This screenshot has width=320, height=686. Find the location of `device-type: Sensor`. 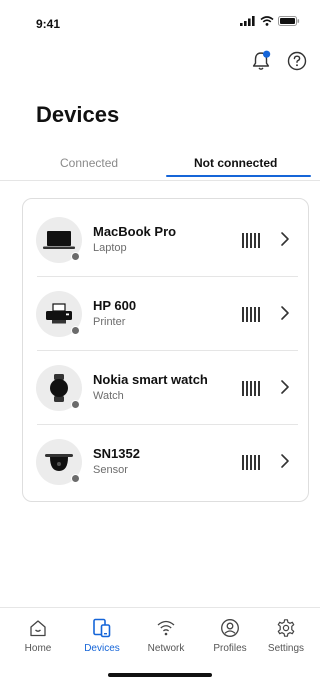

device-type: Sensor is located at coordinates (110, 470).